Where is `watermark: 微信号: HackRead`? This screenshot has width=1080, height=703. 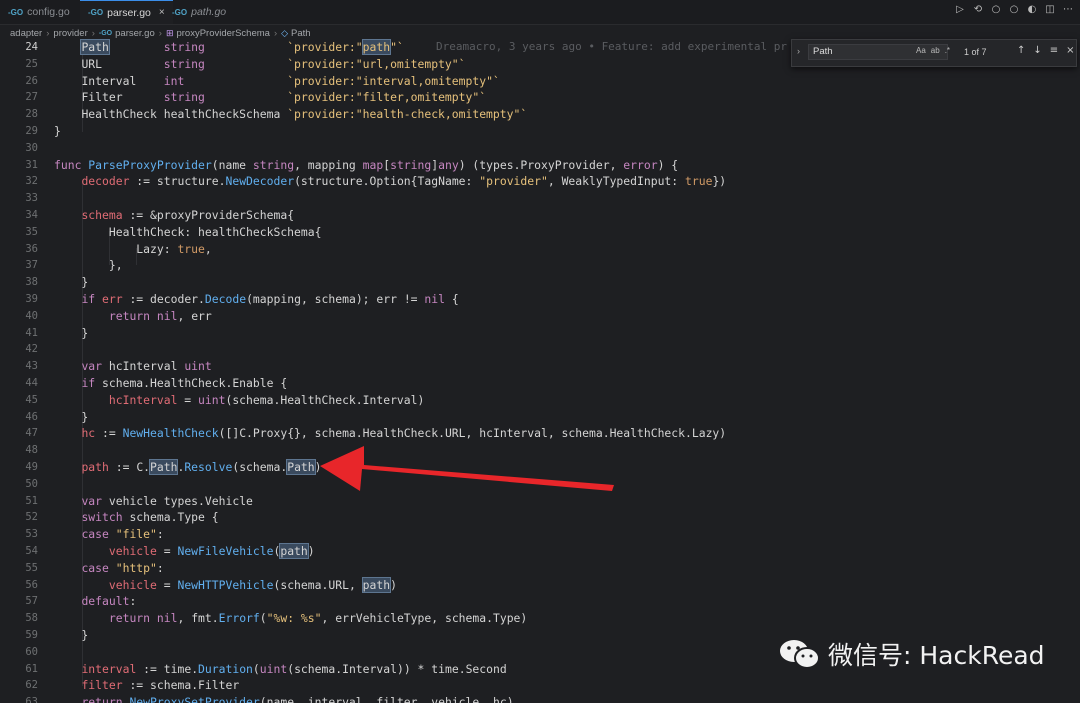
watermark: 微信号: HackRead is located at coordinates (911, 654).